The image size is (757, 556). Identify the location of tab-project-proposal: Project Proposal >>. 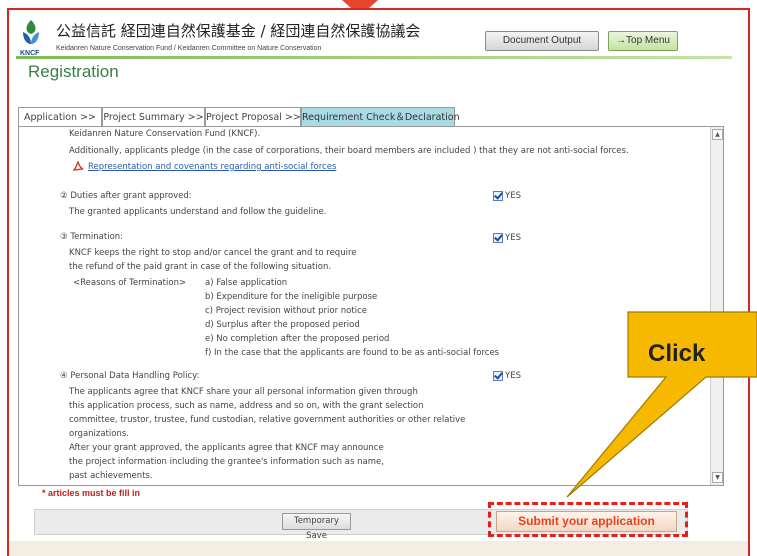
(253, 117).